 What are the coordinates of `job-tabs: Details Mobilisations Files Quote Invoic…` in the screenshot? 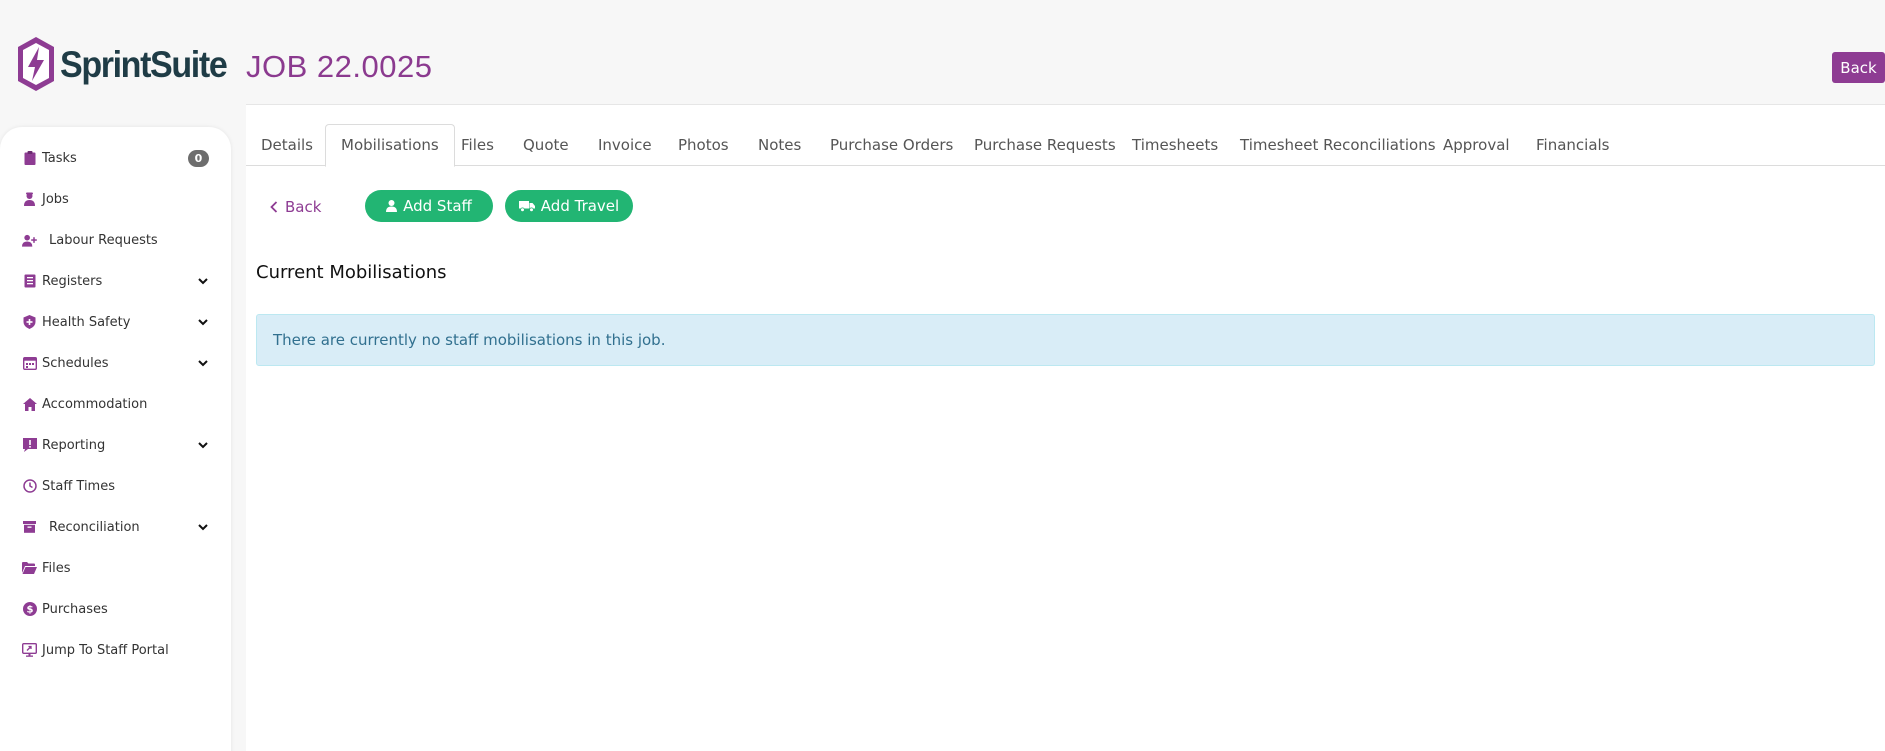 It's located at (1065, 145).